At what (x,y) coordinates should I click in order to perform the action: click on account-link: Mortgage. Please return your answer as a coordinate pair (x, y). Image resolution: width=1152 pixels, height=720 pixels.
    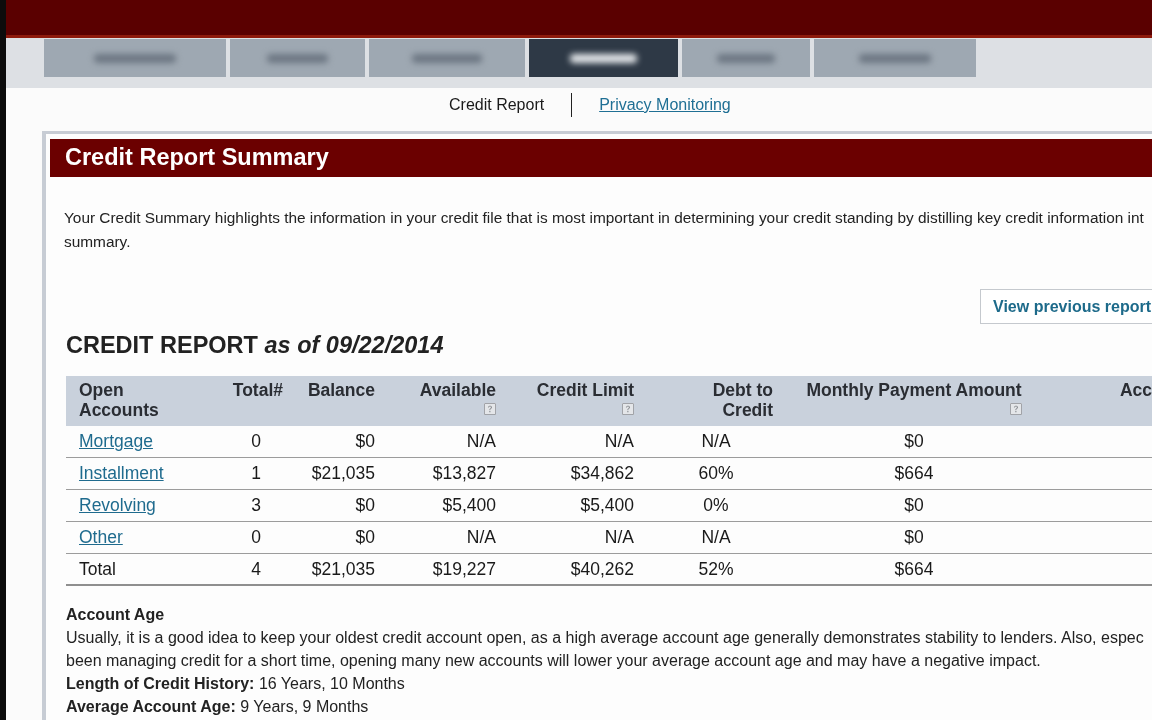
    Looking at the image, I should click on (116, 441).